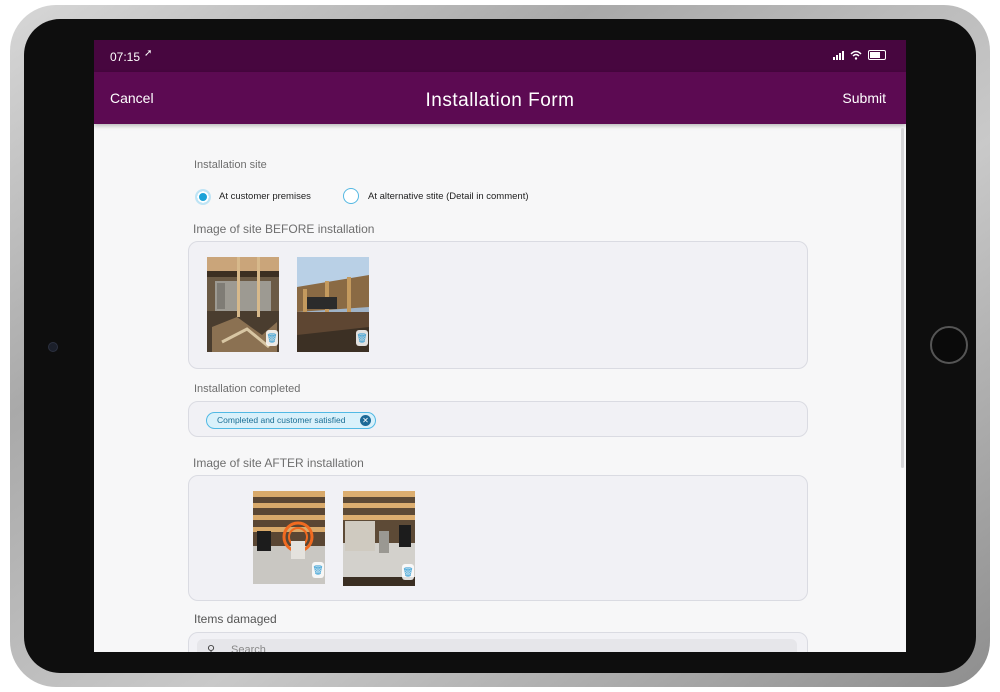 Image resolution: width=1000 pixels, height=692 pixels. Describe the element at coordinates (289, 537) in the screenshot. I see `after-image-1: 🗑` at that location.